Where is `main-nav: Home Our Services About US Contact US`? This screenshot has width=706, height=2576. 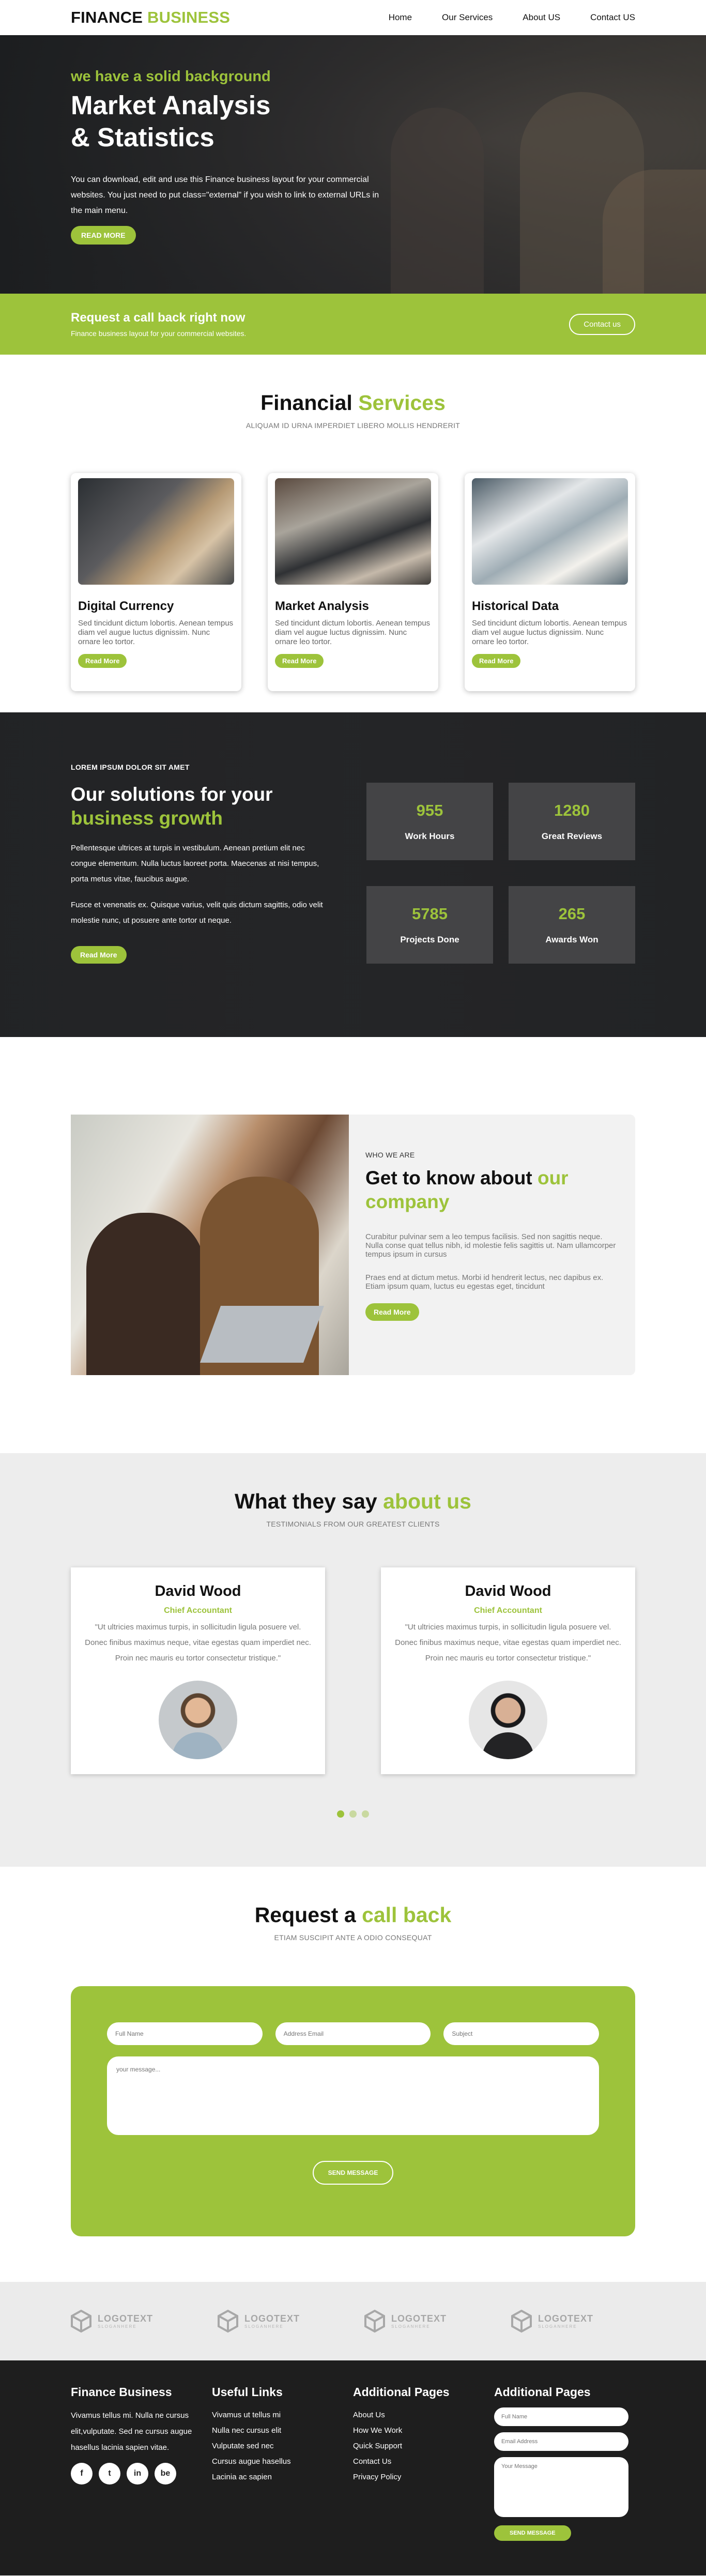
main-nav: Home Our Services About US Contact US is located at coordinates (512, 17).